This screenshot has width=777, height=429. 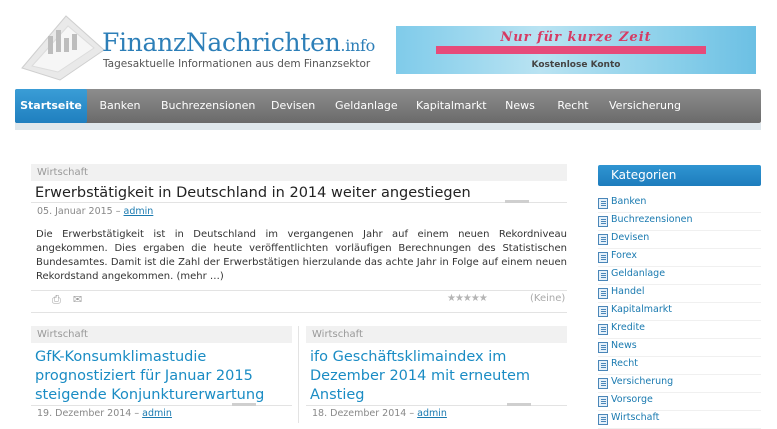 I want to click on featured-bottom-divider, so click(x=299, y=312).